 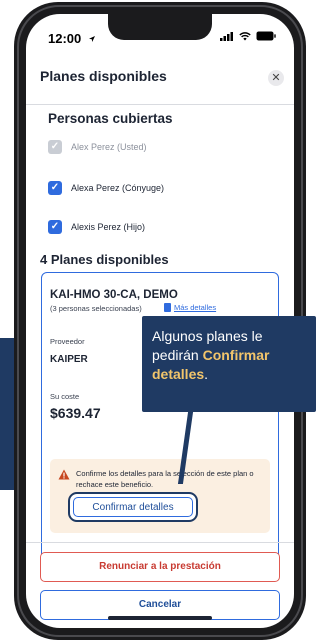 What do you see at coordinates (103, 76) in the screenshot?
I see `page-title: Planes disponibles` at bounding box center [103, 76].